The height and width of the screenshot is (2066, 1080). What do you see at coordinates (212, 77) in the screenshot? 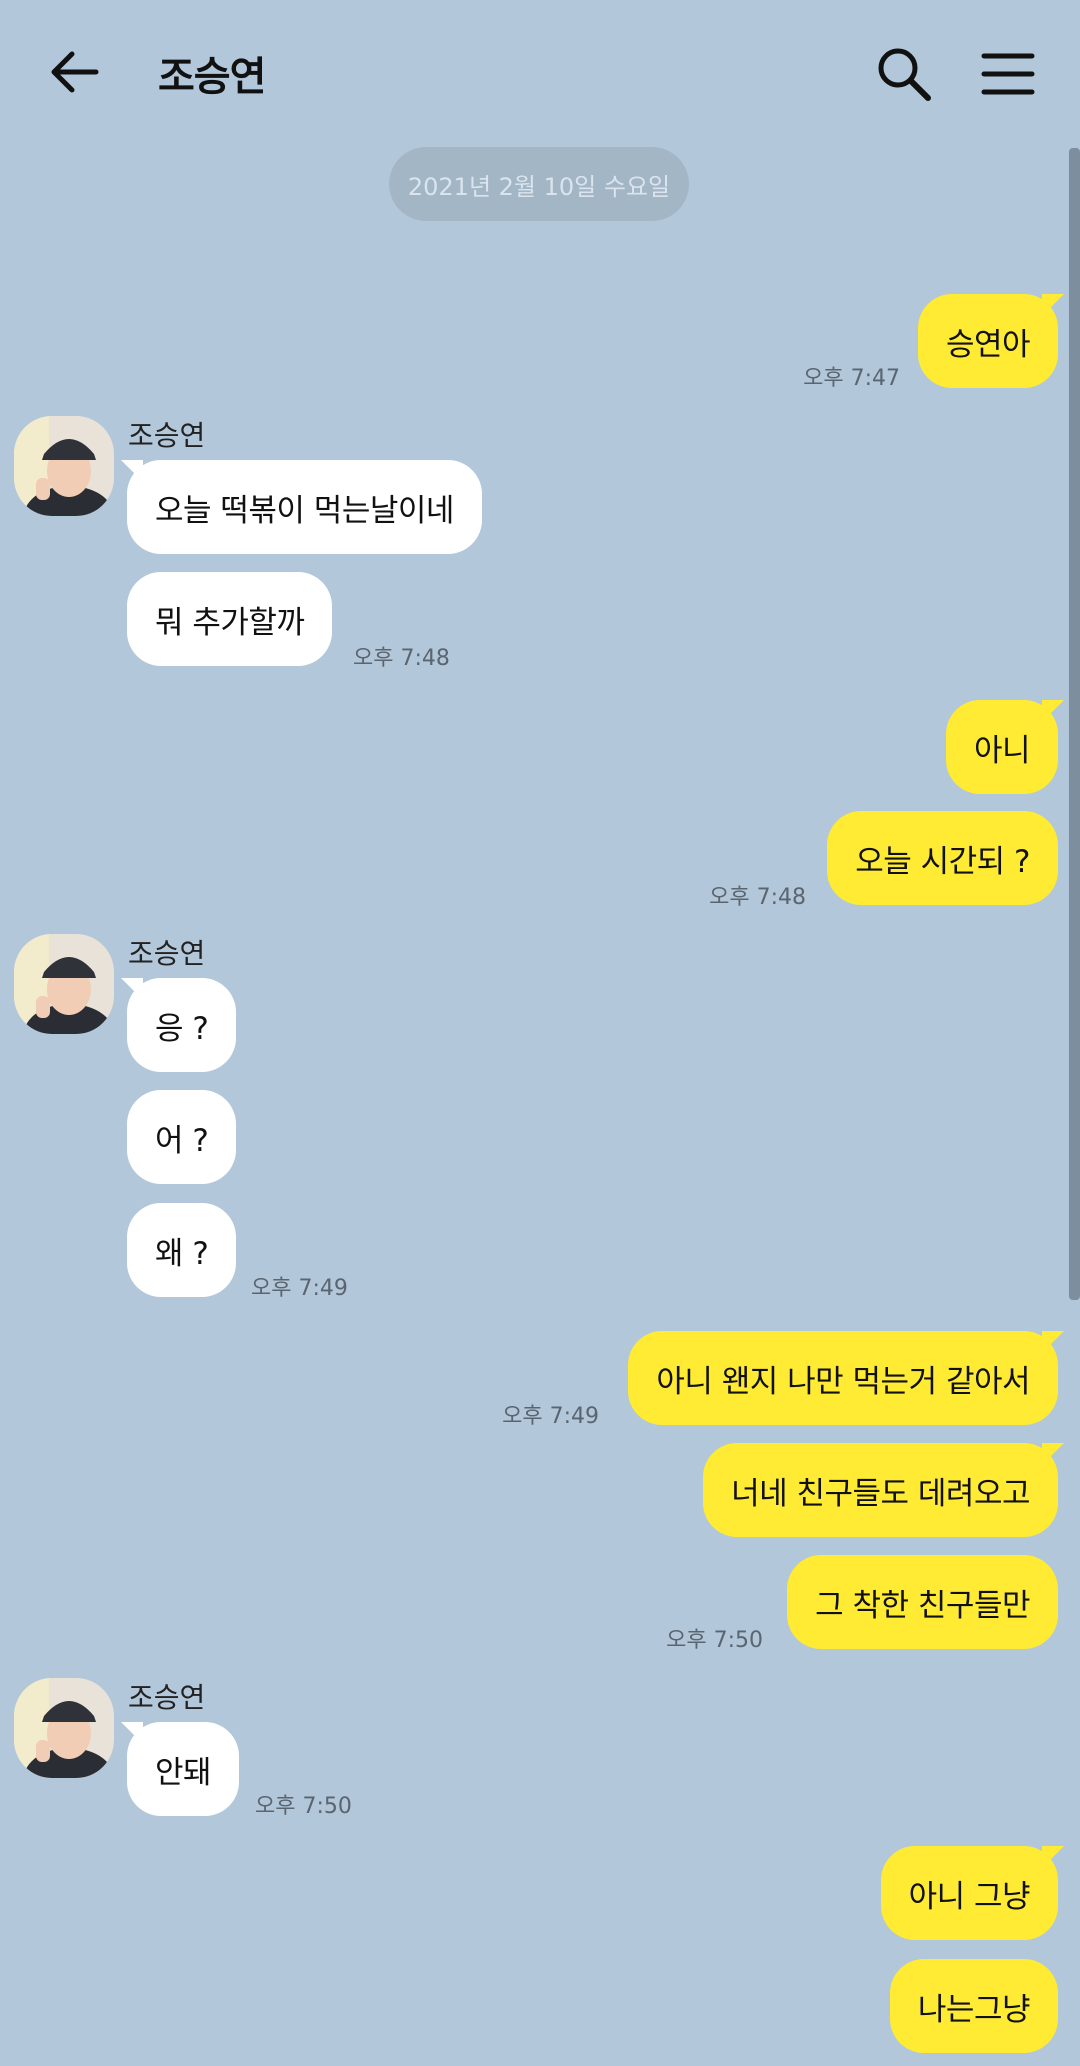
I see `chat-title: 조승연` at bounding box center [212, 77].